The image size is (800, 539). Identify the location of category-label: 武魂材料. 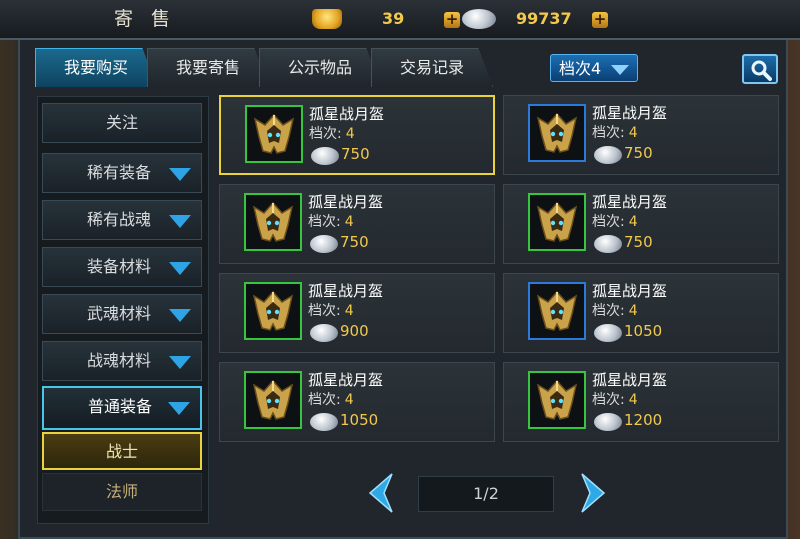
(119, 313).